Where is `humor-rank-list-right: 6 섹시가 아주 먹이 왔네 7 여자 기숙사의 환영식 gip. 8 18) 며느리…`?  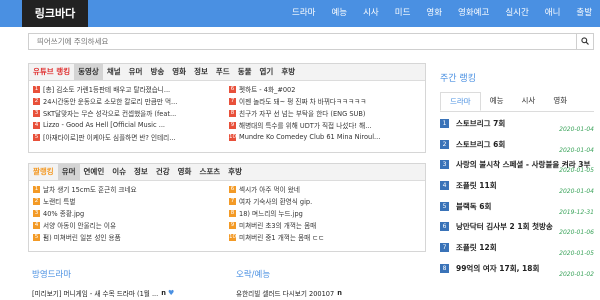
humor-rank-list-right: 6 섹시가 아주 먹이 왔네 7 여자 기숙사의 환영식 gip. 8 18) 며느리… is located at coordinates (325, 213).